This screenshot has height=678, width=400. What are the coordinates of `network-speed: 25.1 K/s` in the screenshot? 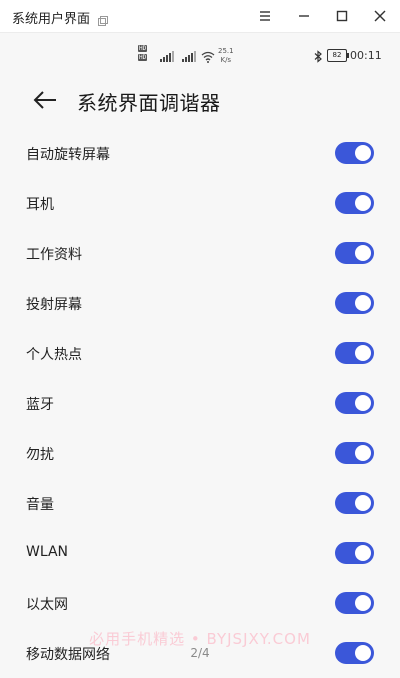 It's located at (226, 56).